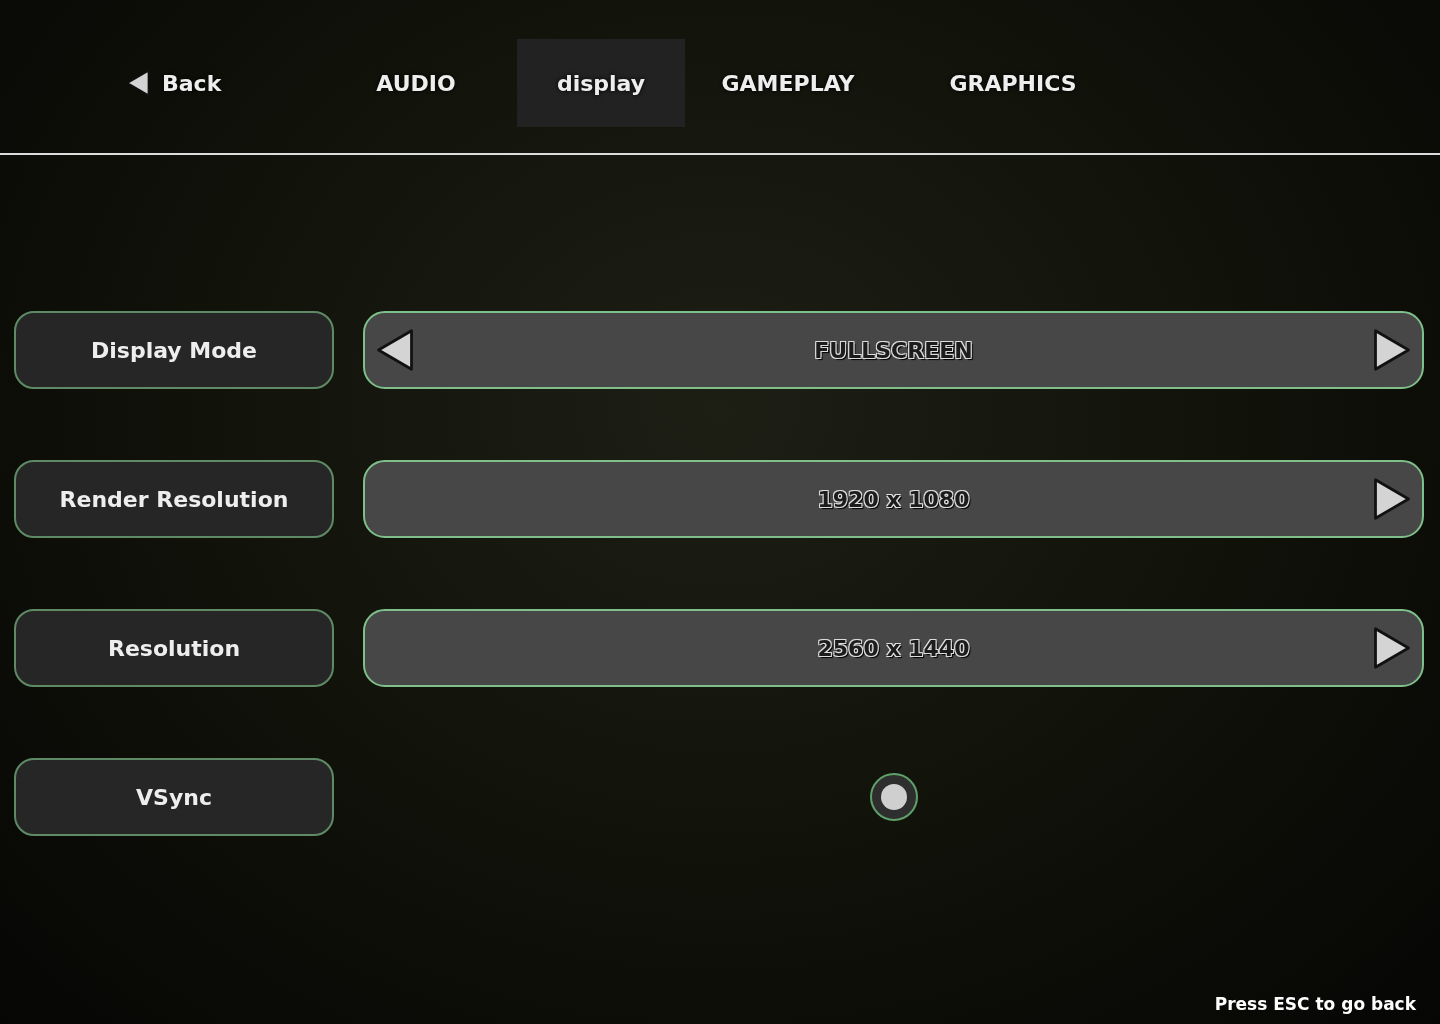 This screenshot has width=1440, height=1024. I want to click on toggle-switch, so click(893, 797).